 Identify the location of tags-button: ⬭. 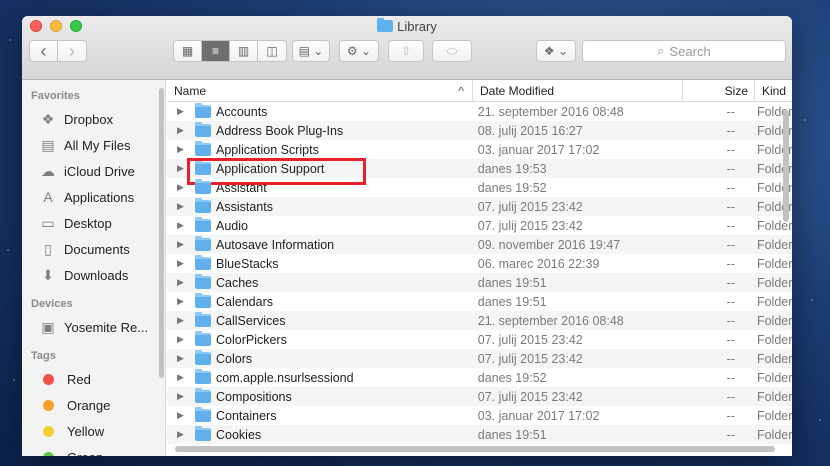
(452, 51).